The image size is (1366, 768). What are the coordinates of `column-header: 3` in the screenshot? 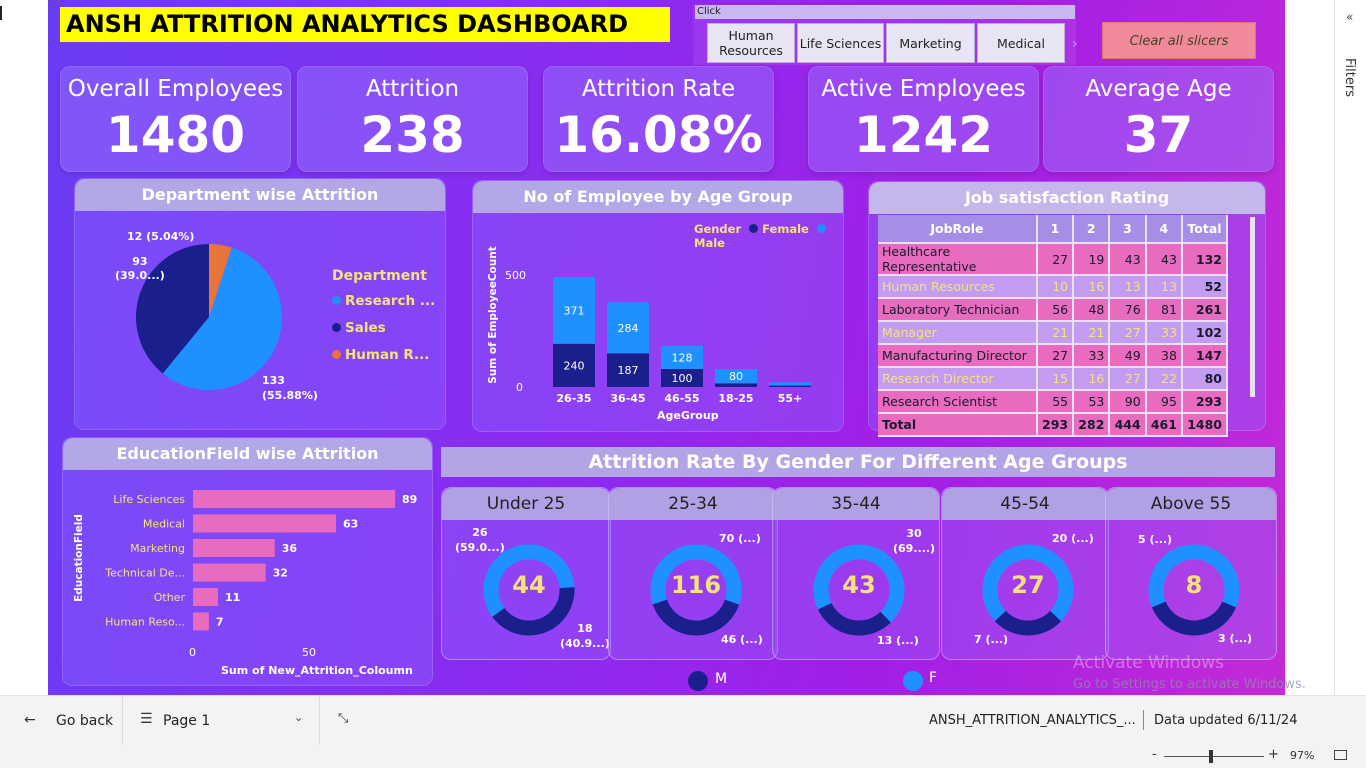 It's located at (1128, 229).